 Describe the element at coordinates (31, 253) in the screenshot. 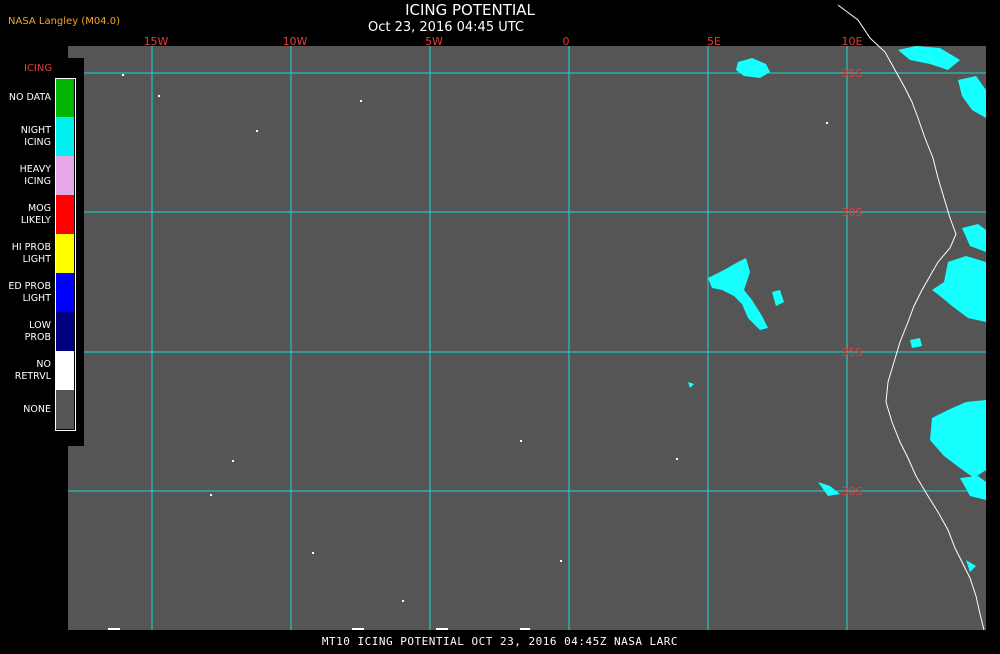

I see `legend-item-label: HI PROB LIGHT` at that location.